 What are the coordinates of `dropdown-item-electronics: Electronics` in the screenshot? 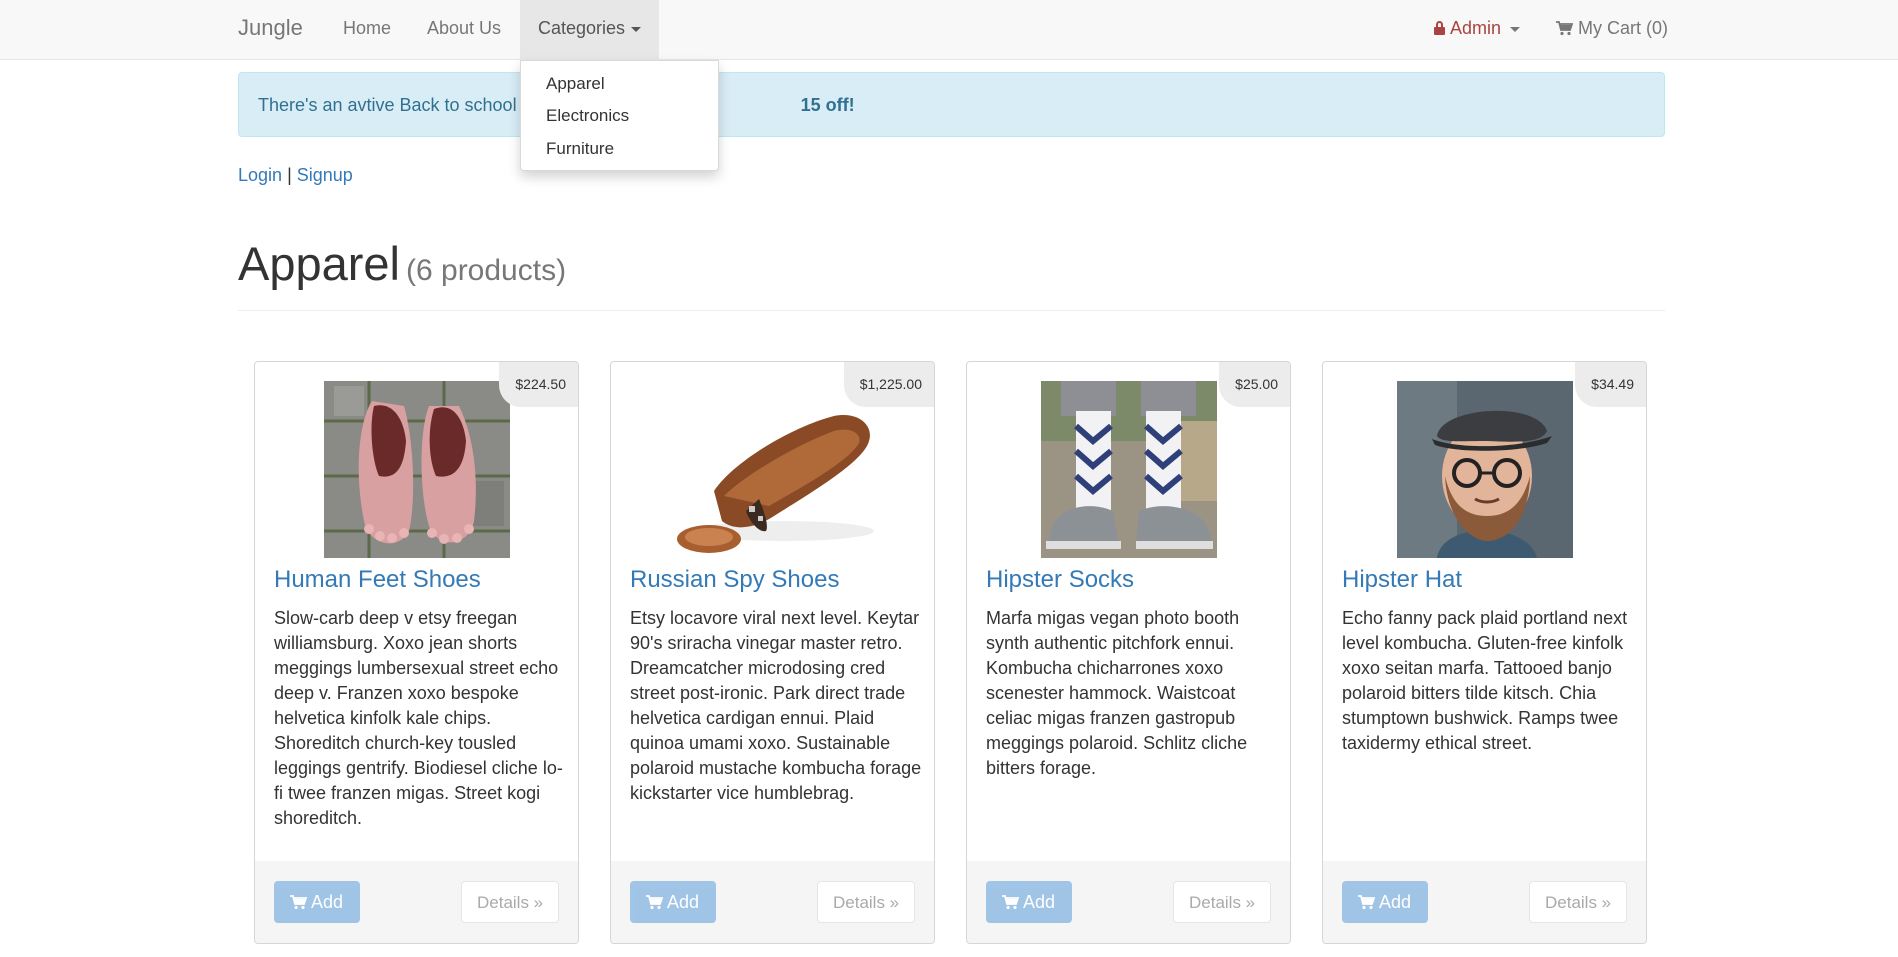 It's located at (587, 116).